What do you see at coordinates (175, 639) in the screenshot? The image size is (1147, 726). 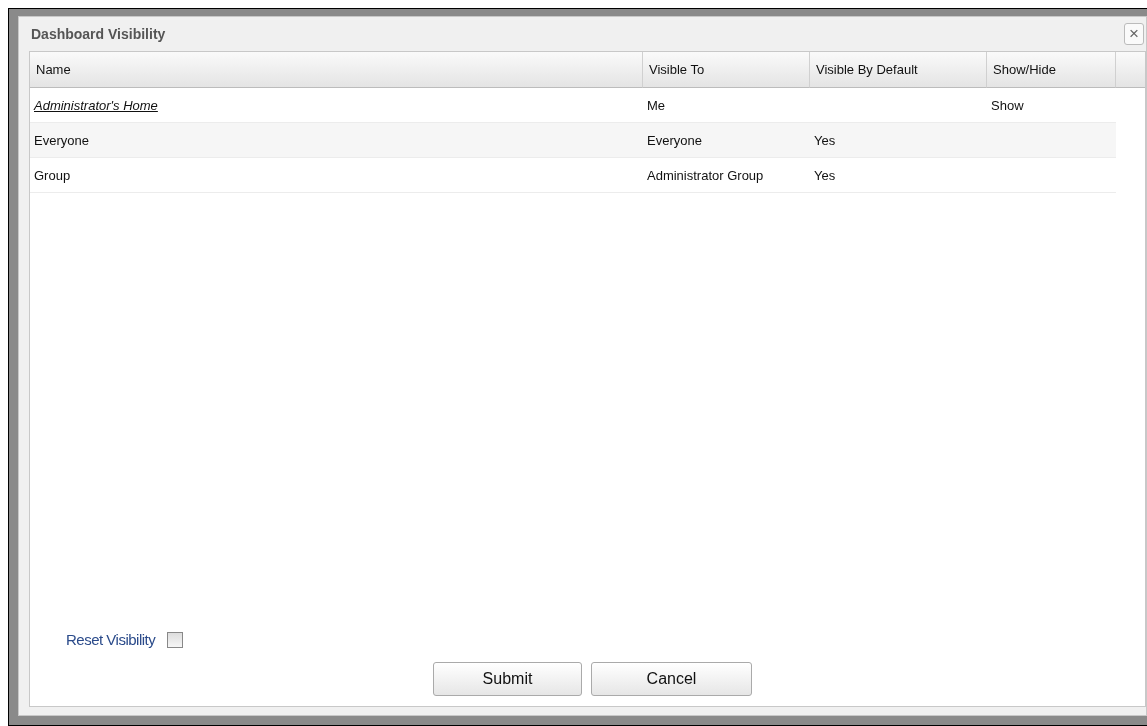 I see `reset-checkbox` at bounding box center [175, 639].